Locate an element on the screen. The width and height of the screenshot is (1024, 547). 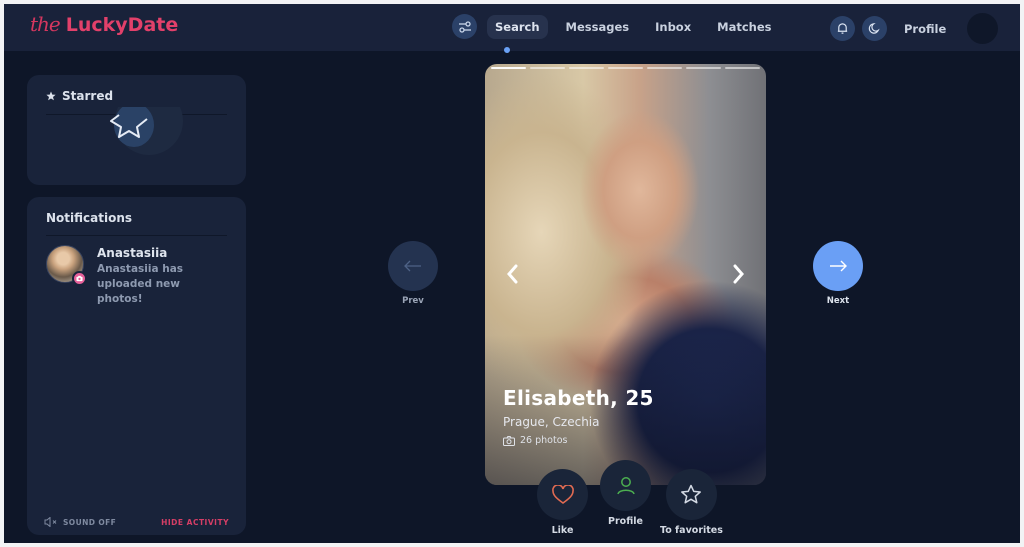
logo-prefix: the is located at coordinates (45, 24).